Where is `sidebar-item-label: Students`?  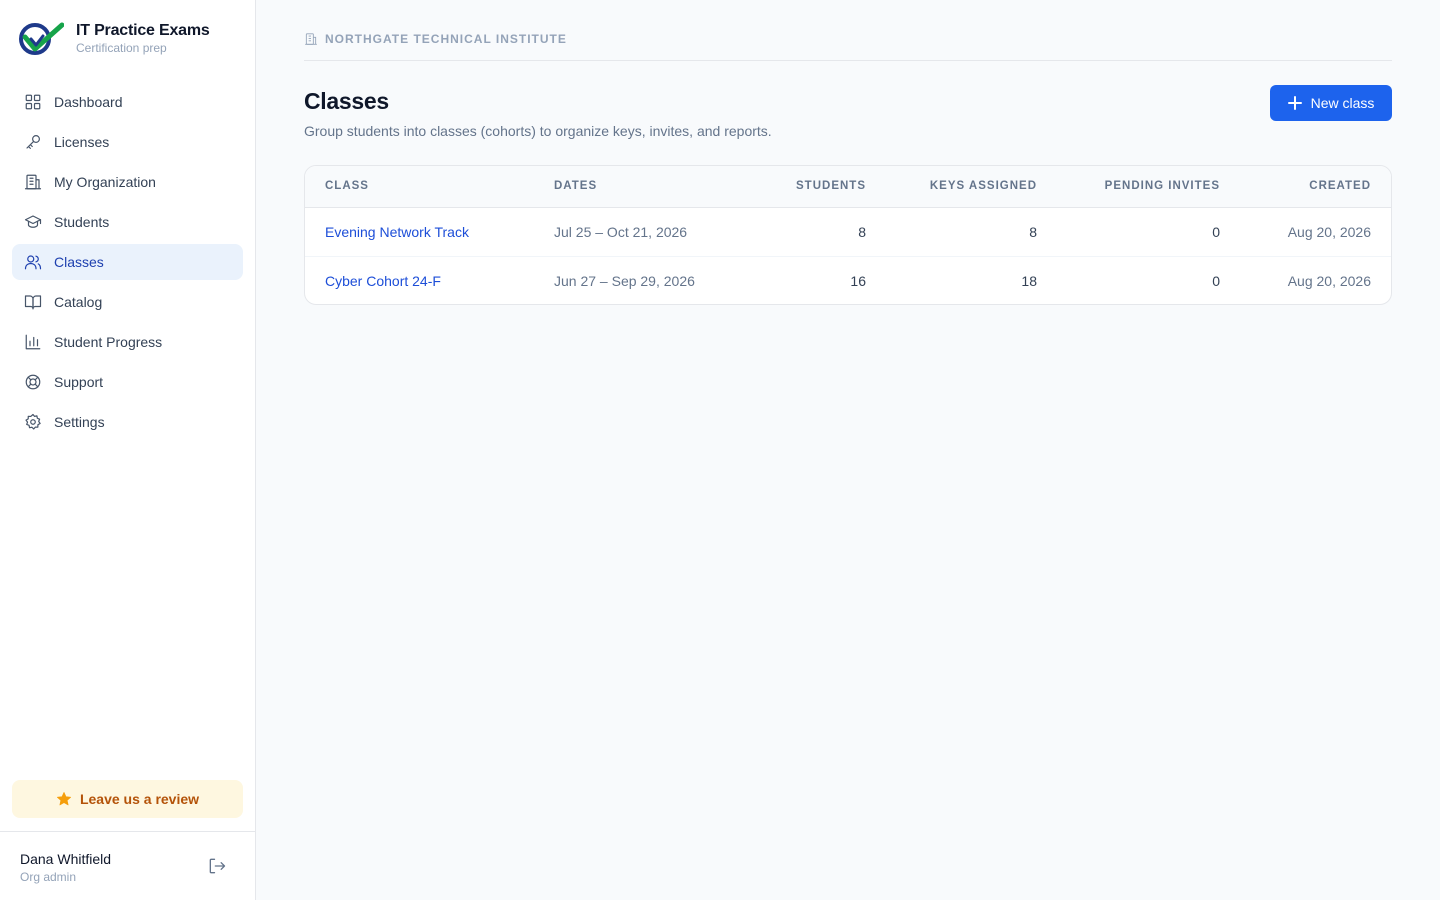
sidebar-item-label: Students is located at coordinates (82, 222).